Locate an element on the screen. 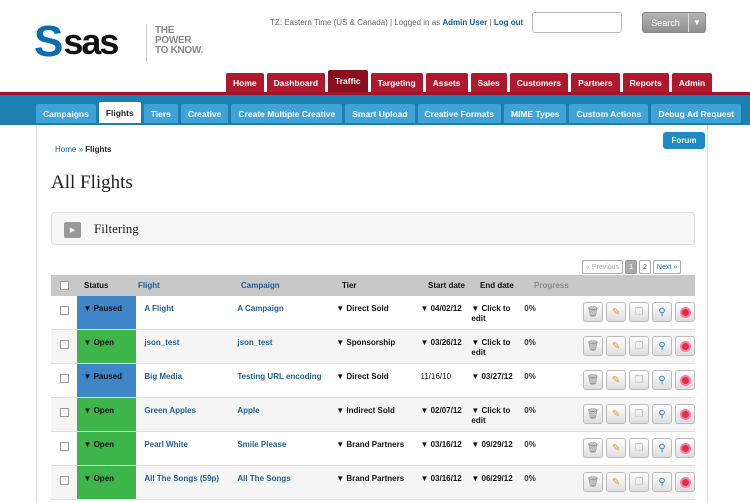 This screenshot has height=503, width=750. start-date: ▼ 02/07/12 is located at coordinates (445, 414).